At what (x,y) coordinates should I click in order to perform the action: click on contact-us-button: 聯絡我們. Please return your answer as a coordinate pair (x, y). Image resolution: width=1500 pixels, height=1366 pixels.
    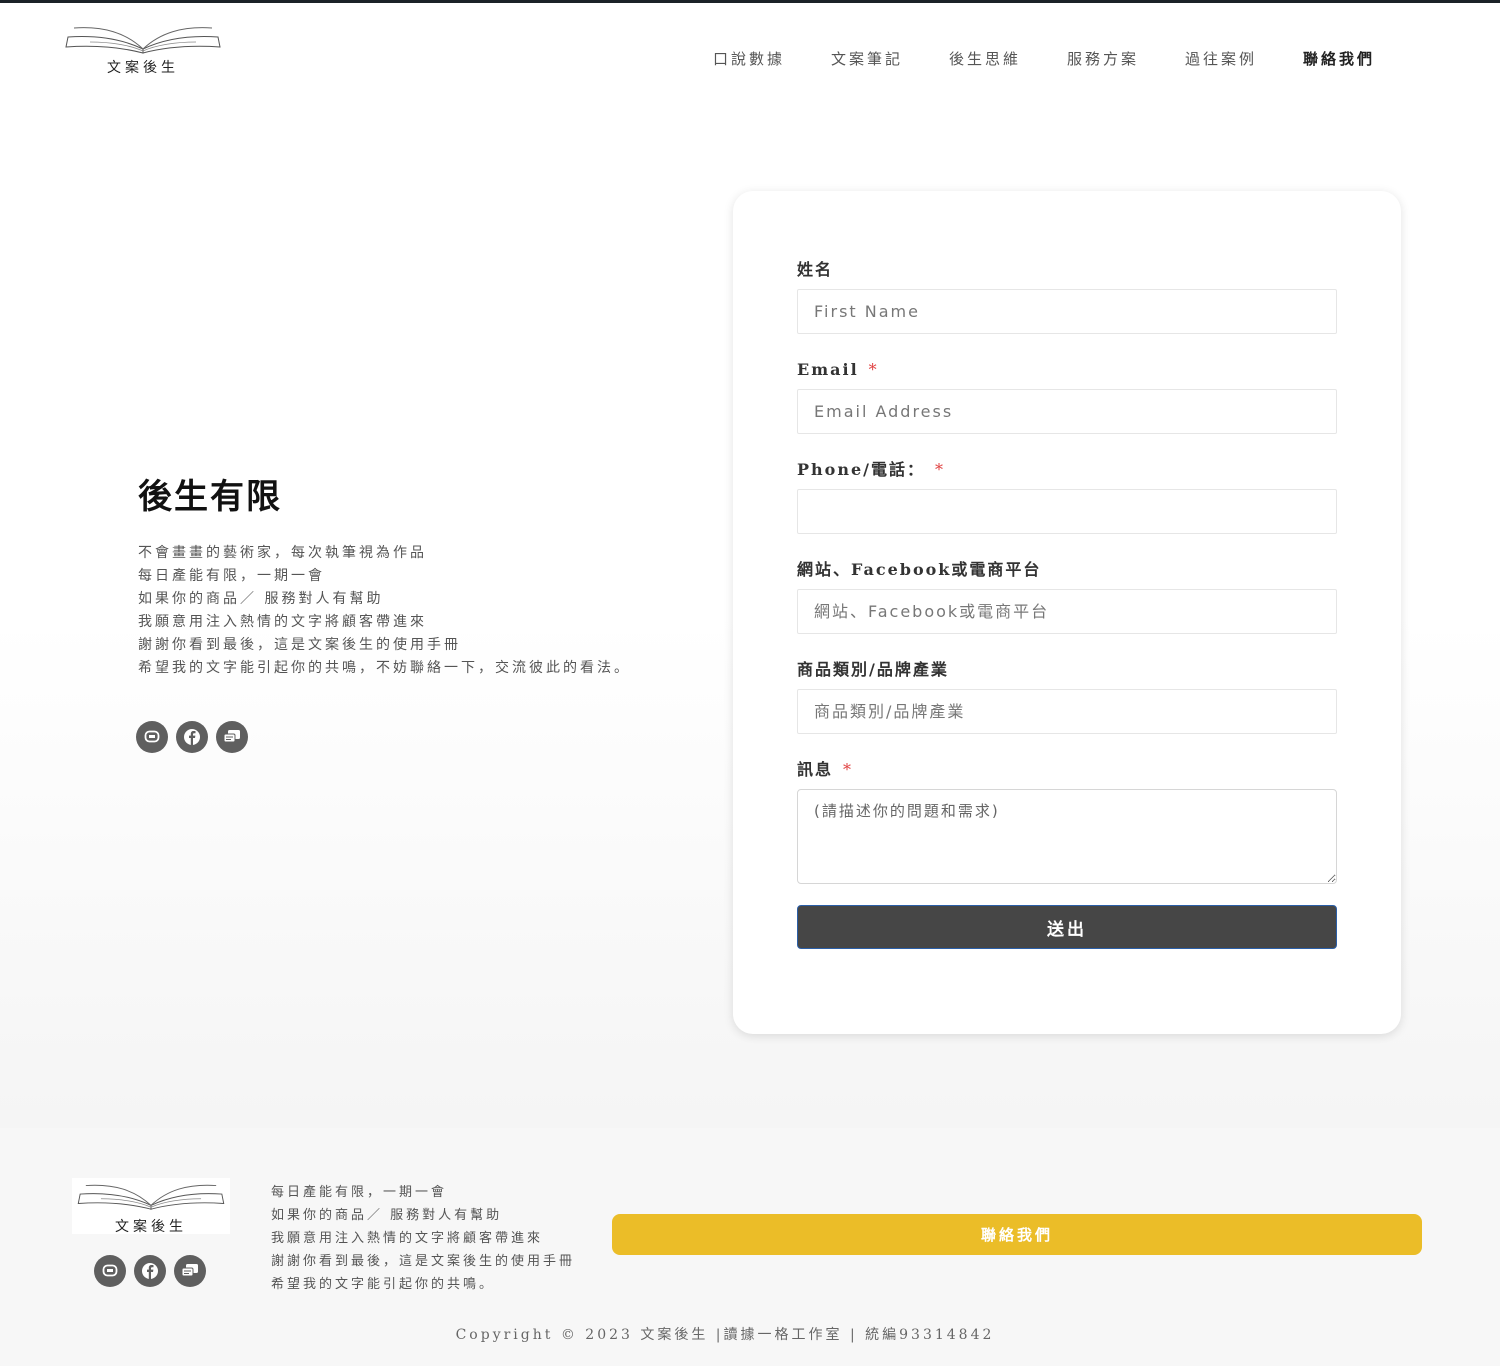
    Looking at the image, I should click on (1017, 1234).